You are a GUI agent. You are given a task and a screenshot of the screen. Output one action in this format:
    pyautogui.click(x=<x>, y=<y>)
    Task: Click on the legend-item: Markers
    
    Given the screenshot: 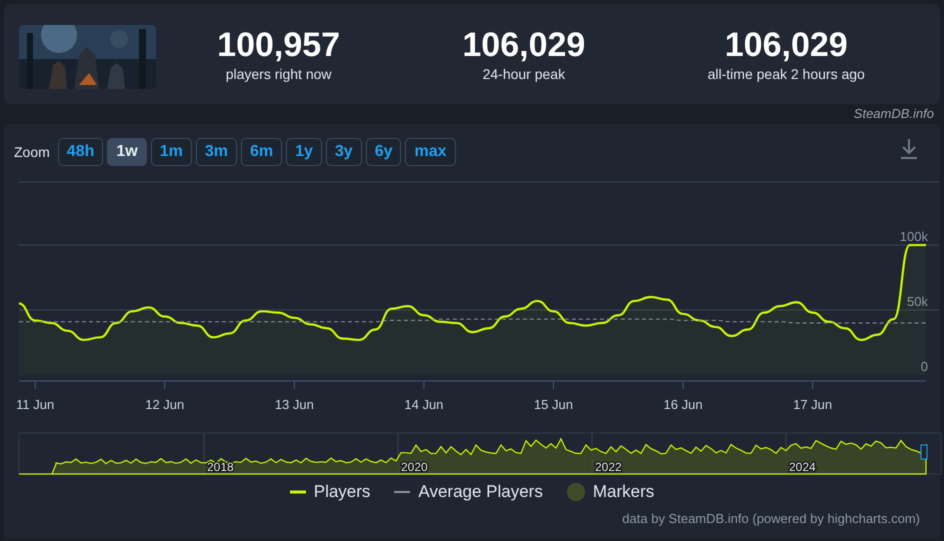 What is the action you would take?
    pyautogui.click(x=610, y=492)
    